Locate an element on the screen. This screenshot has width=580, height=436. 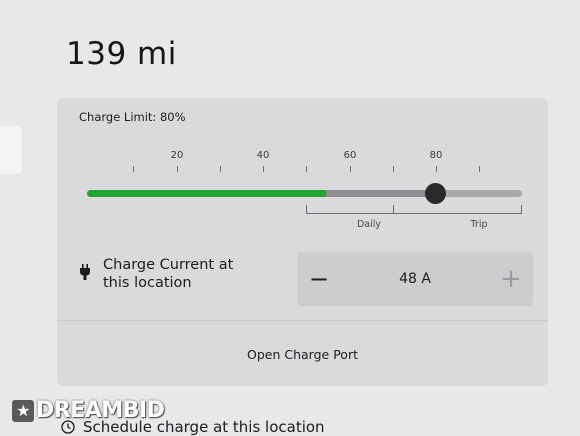
tick-label-40: 40 is located at coordinates (263, 155).